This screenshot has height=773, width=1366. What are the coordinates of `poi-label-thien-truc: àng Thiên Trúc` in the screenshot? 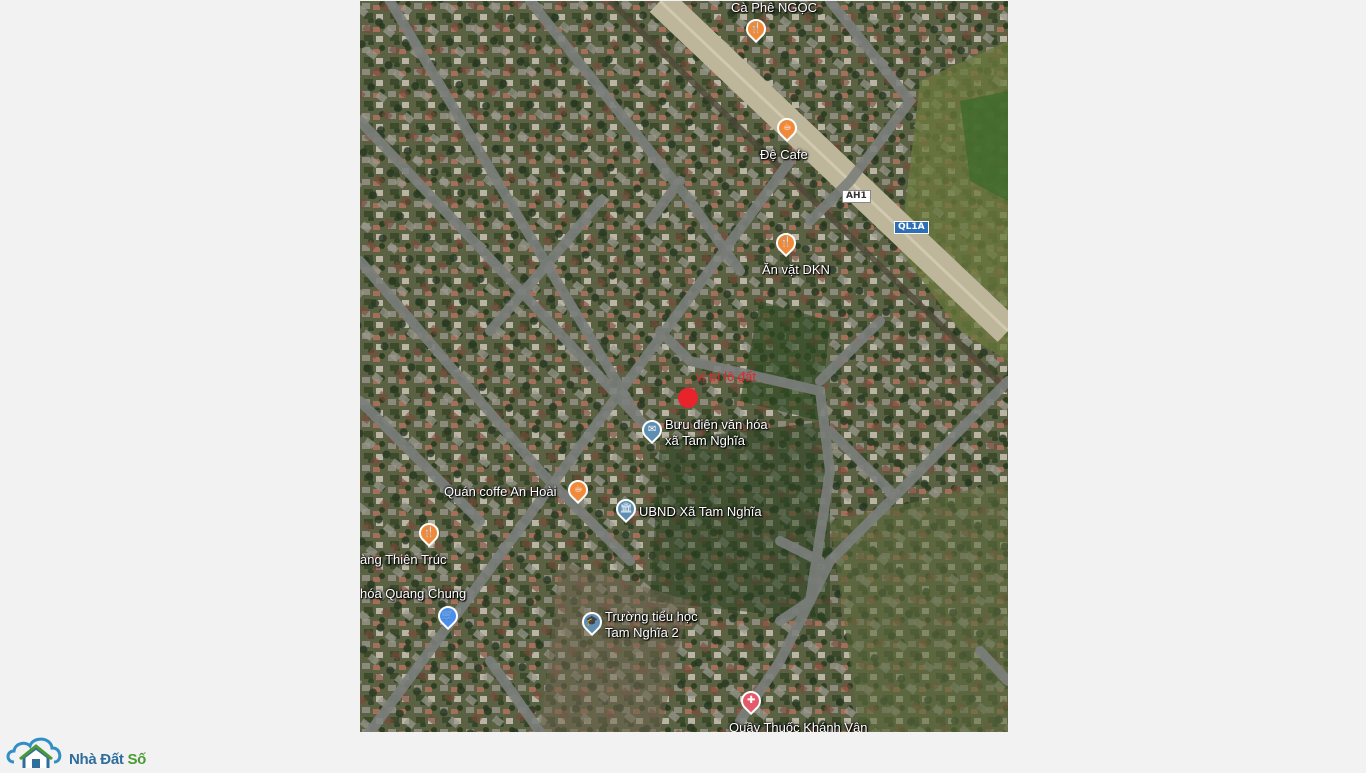 It's located at (403, 560).